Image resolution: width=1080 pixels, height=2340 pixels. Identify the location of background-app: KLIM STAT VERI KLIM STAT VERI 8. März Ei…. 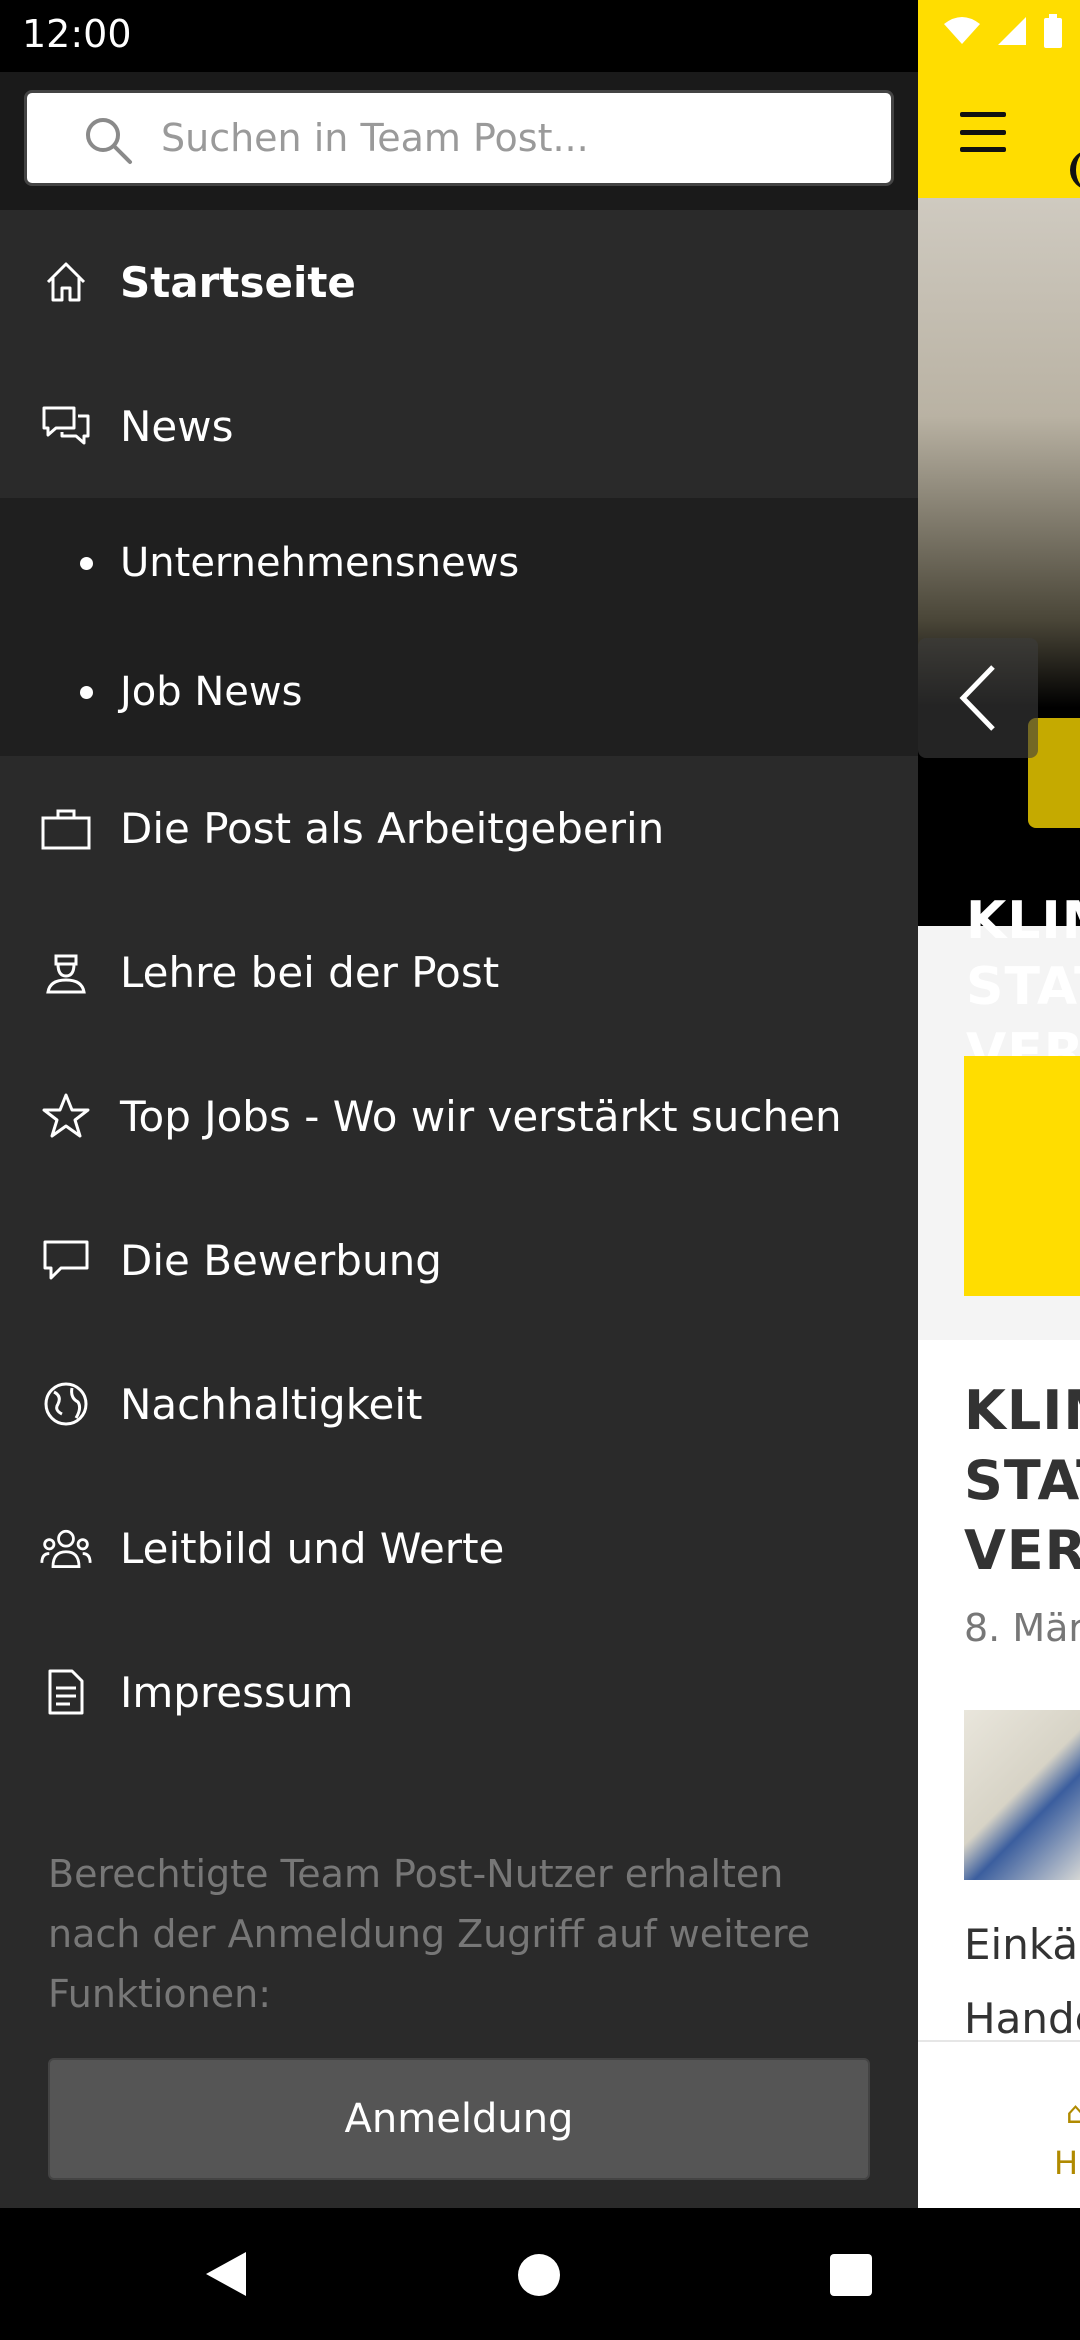
(999, 1104).